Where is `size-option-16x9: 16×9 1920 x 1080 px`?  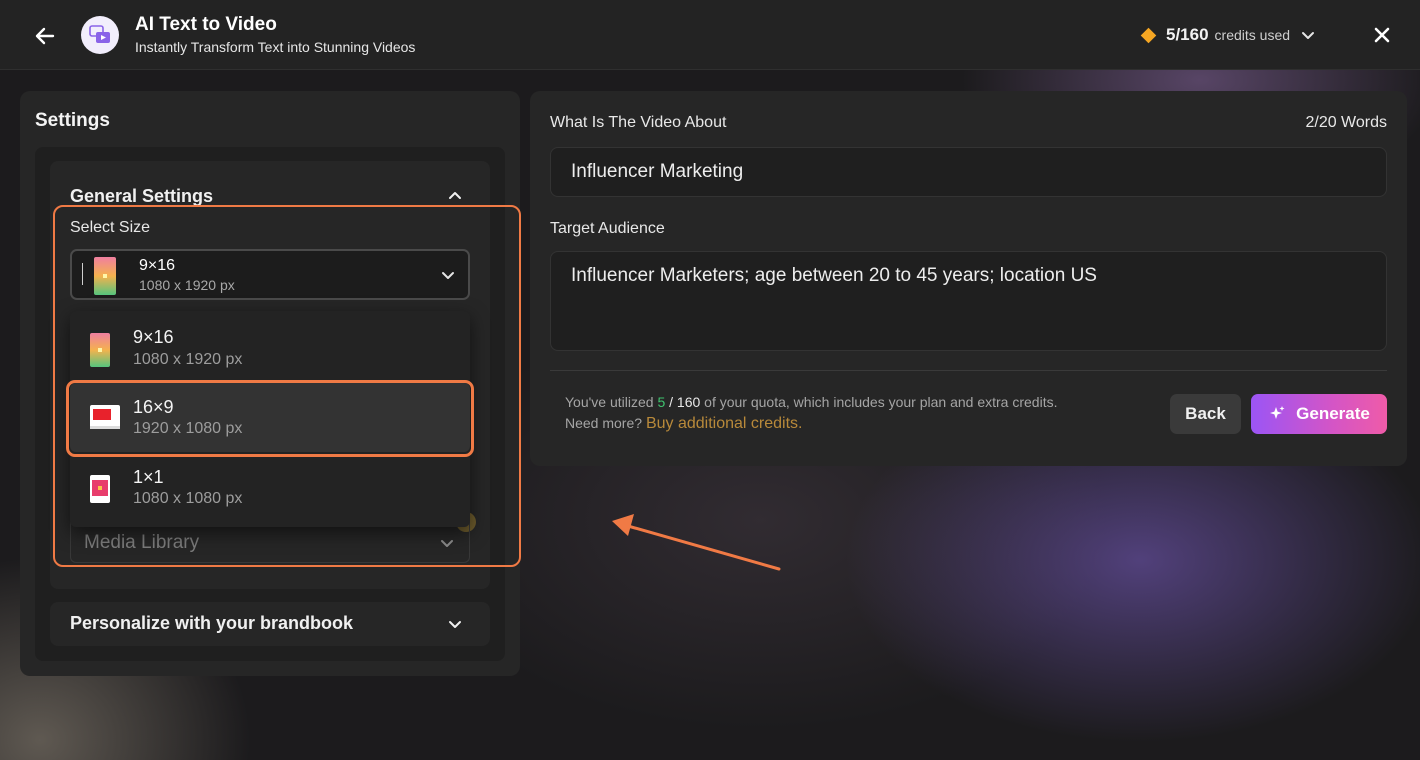 size-option-16x9: 16×9 1920 x 1080 px is located at coordinates (270, 417).